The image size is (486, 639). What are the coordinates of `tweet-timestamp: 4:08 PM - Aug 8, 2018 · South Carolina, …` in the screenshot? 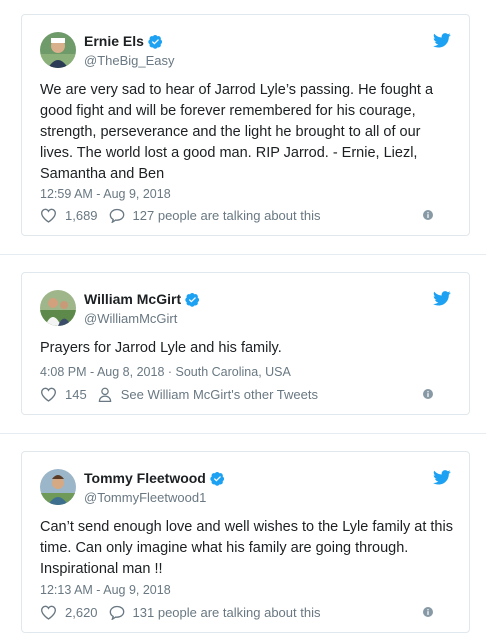 It's located at (165, 372).